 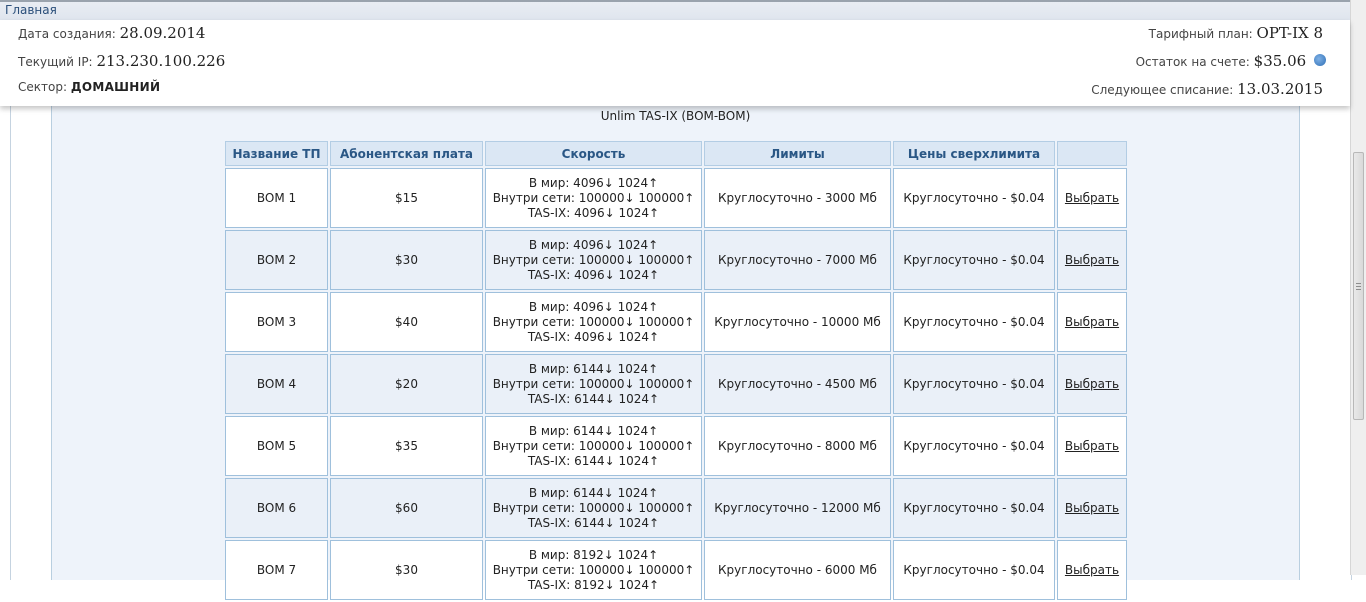 I want to click on current-ip-row: Текущий IP: 213.230.100.226, so click(x=121, y=63).